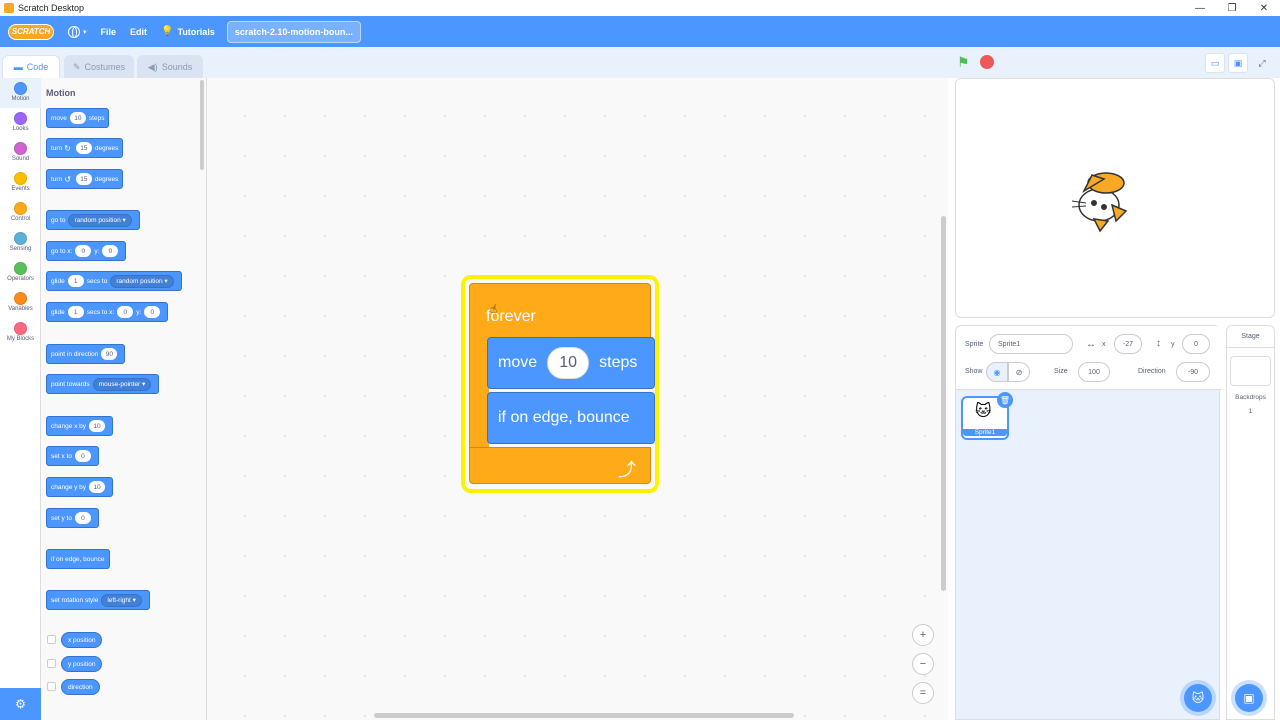  I want to click on stage-canvas, so click(1115, 198).